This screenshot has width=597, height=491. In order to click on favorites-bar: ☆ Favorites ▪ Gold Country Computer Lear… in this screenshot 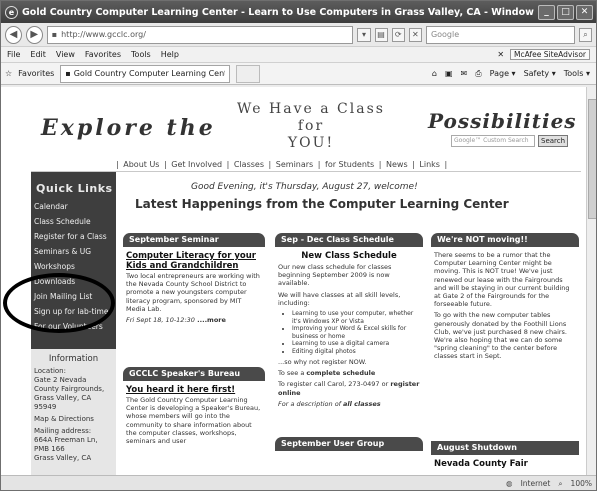, I will do `click(298, 74)`.